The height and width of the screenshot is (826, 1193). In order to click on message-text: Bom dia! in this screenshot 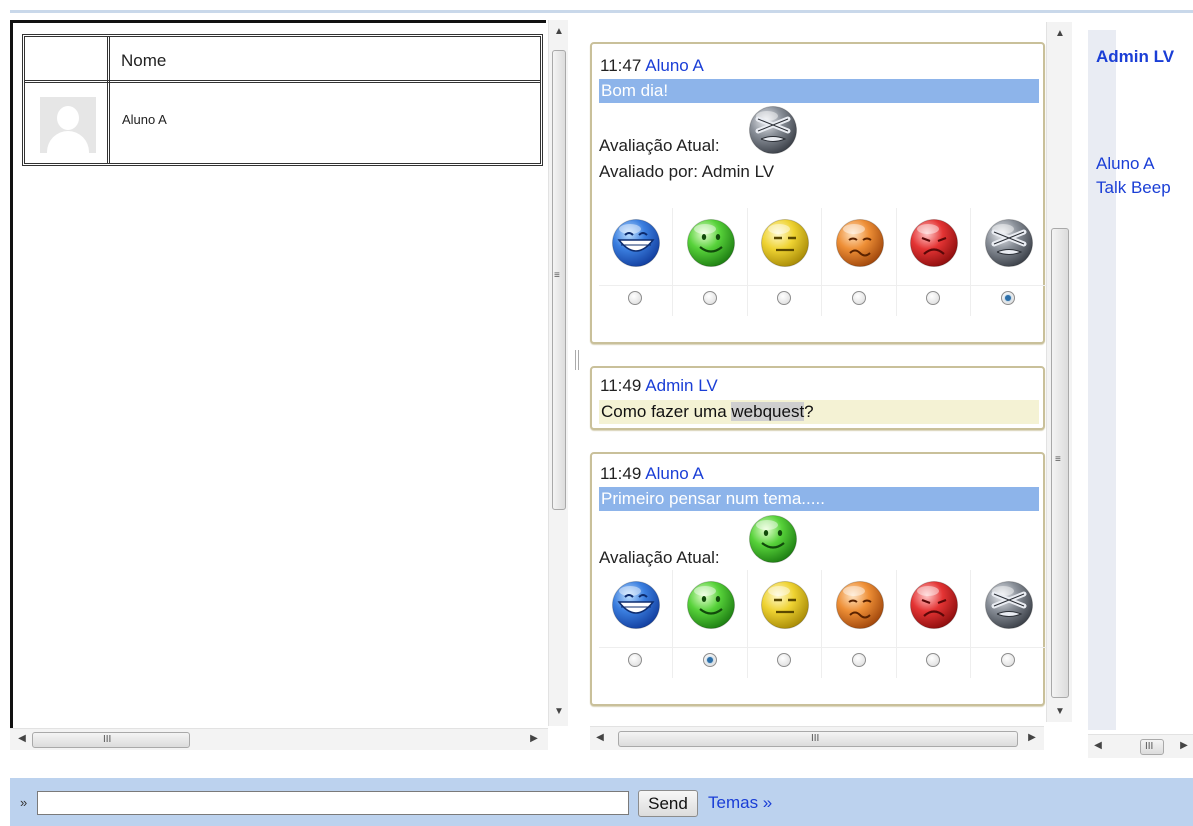, I will do `click(819, 91)`.